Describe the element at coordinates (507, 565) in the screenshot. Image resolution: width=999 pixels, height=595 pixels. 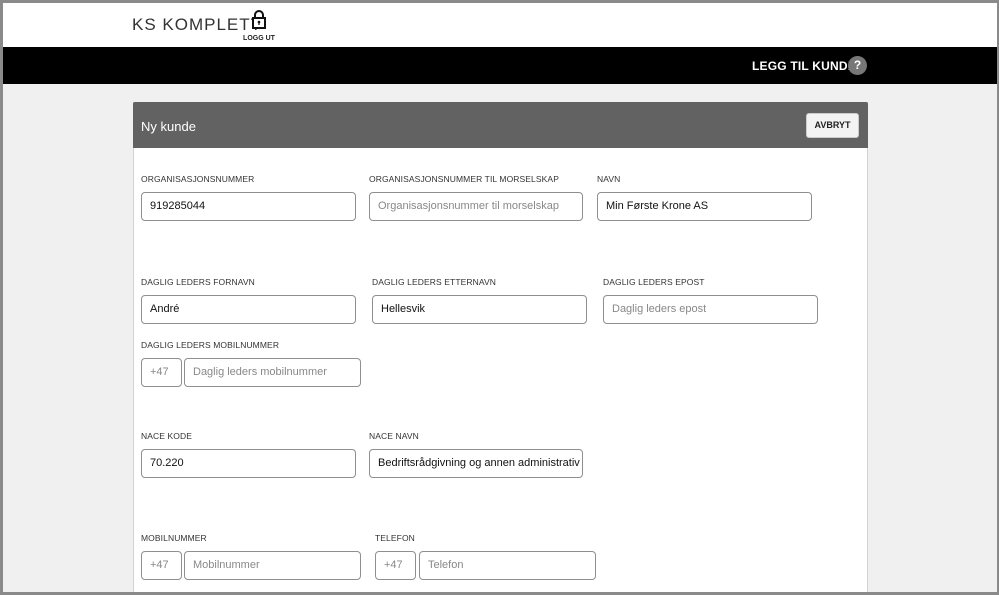
I see `phone-input: Telefon` at that location.